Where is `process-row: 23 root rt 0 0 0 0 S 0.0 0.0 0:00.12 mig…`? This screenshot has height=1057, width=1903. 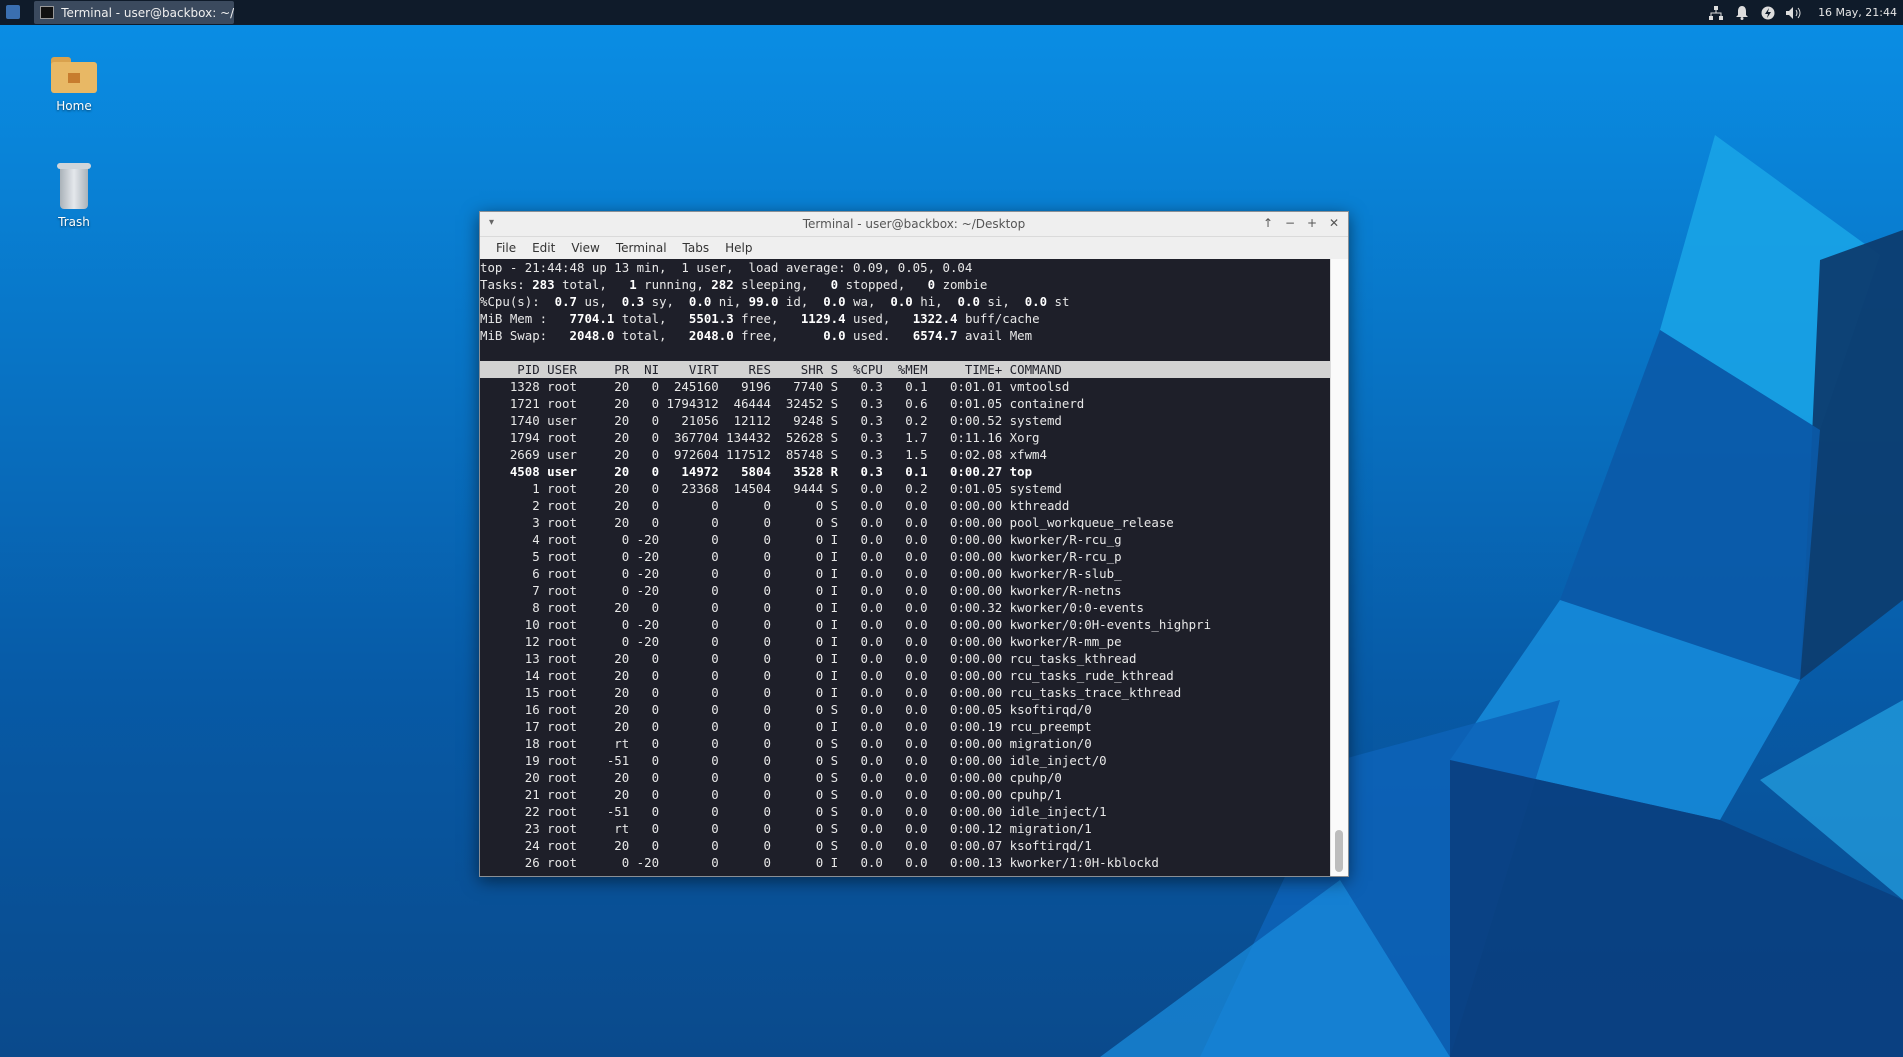 process-row: 23 root rt 0 0 0 0 S 0.0 0.0 0:00.12 mig… is located at coordinates (786, 828).